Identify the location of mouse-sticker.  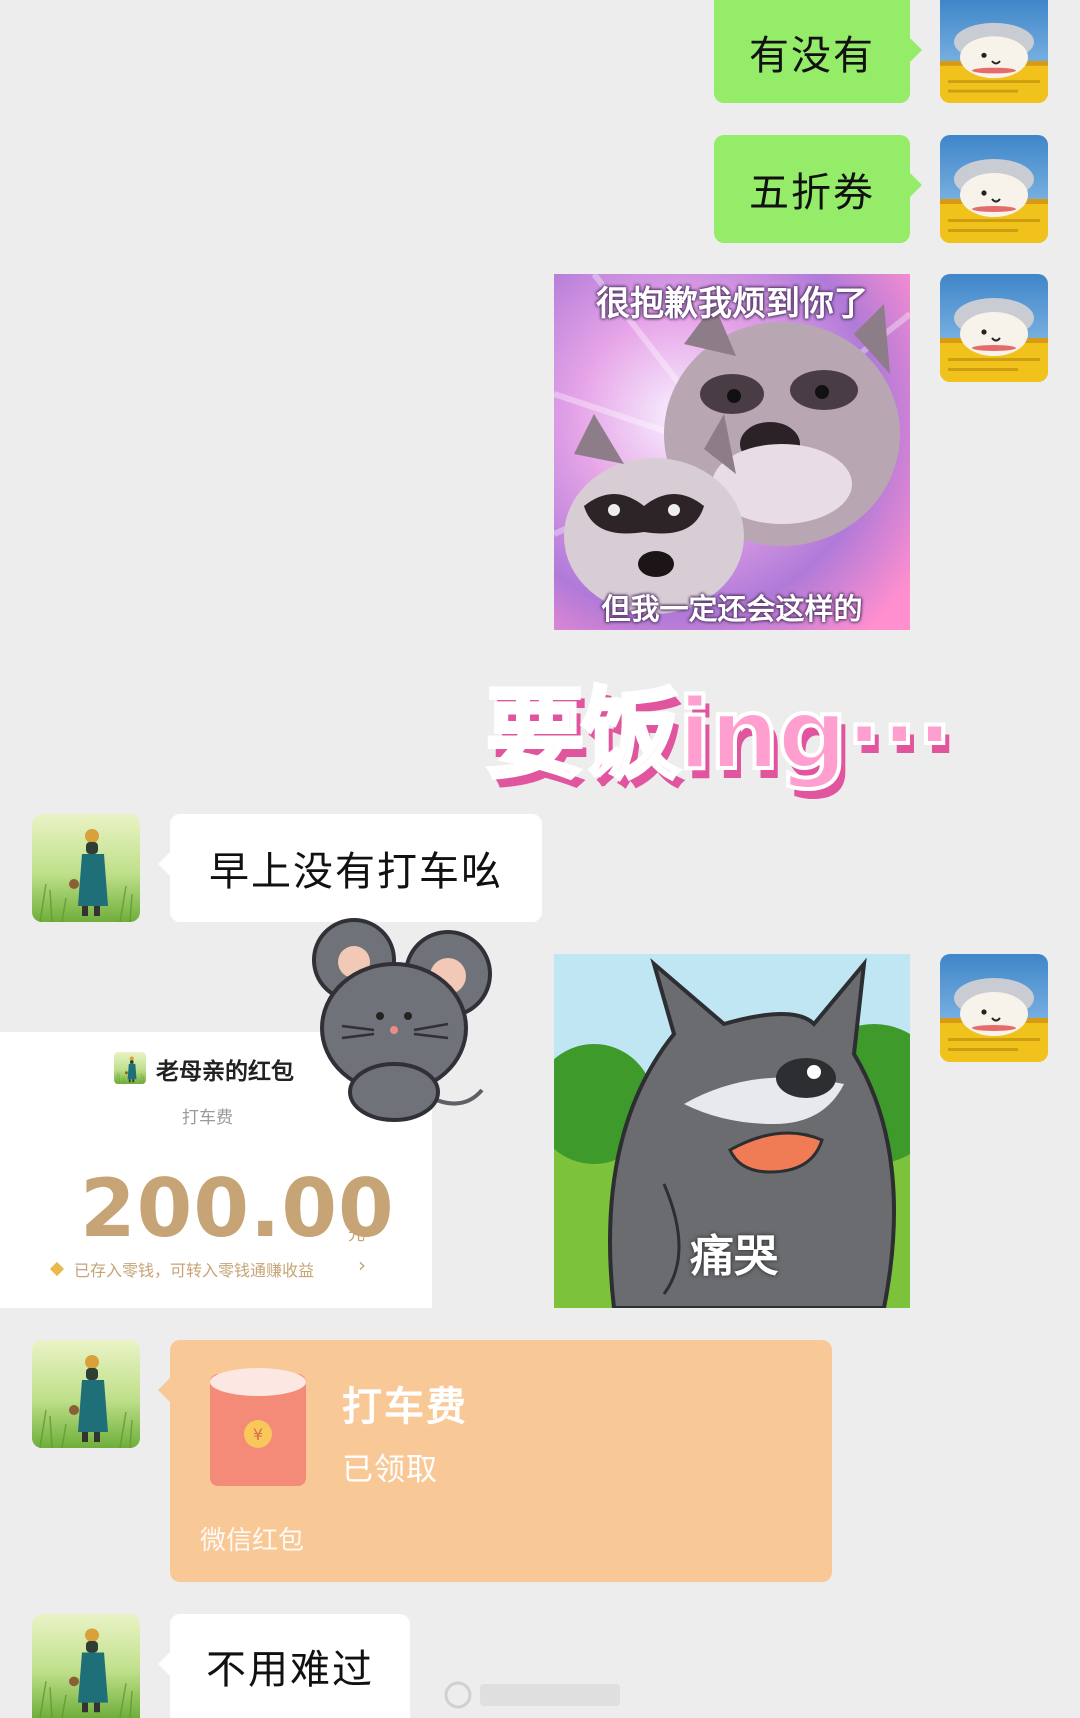
(400, 1019).